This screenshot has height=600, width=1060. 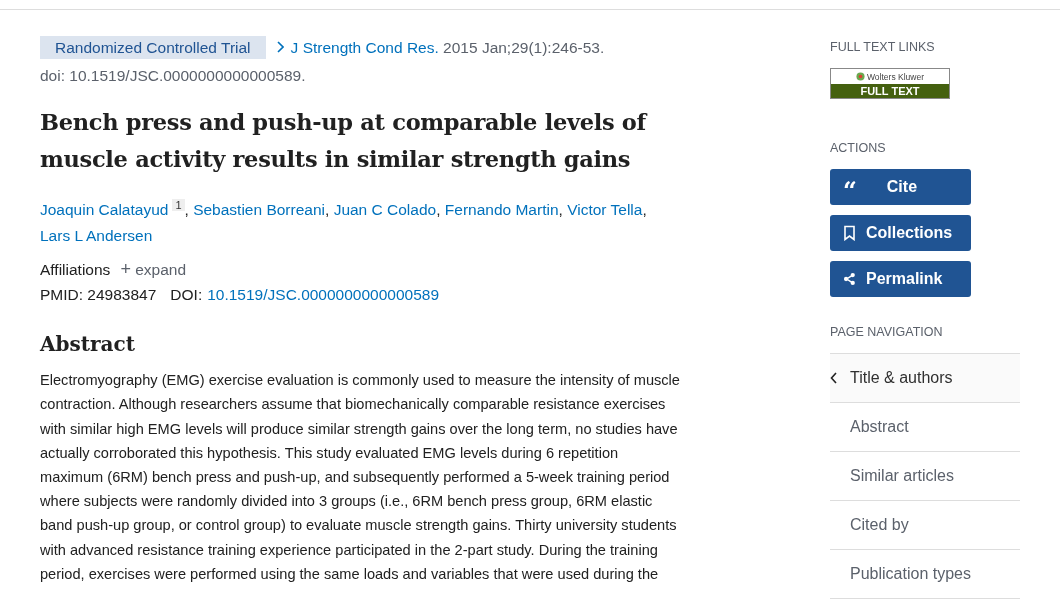 What do you see at coordinates (410, 62) in the screenshot?
I see `citation-line: Randomized Controlled Trial J Strength Cond Res. 2015 Jan;29(1):246-53. doi: 10.1519/JSC.0000000000000589.` at bounding box center [410, 62].